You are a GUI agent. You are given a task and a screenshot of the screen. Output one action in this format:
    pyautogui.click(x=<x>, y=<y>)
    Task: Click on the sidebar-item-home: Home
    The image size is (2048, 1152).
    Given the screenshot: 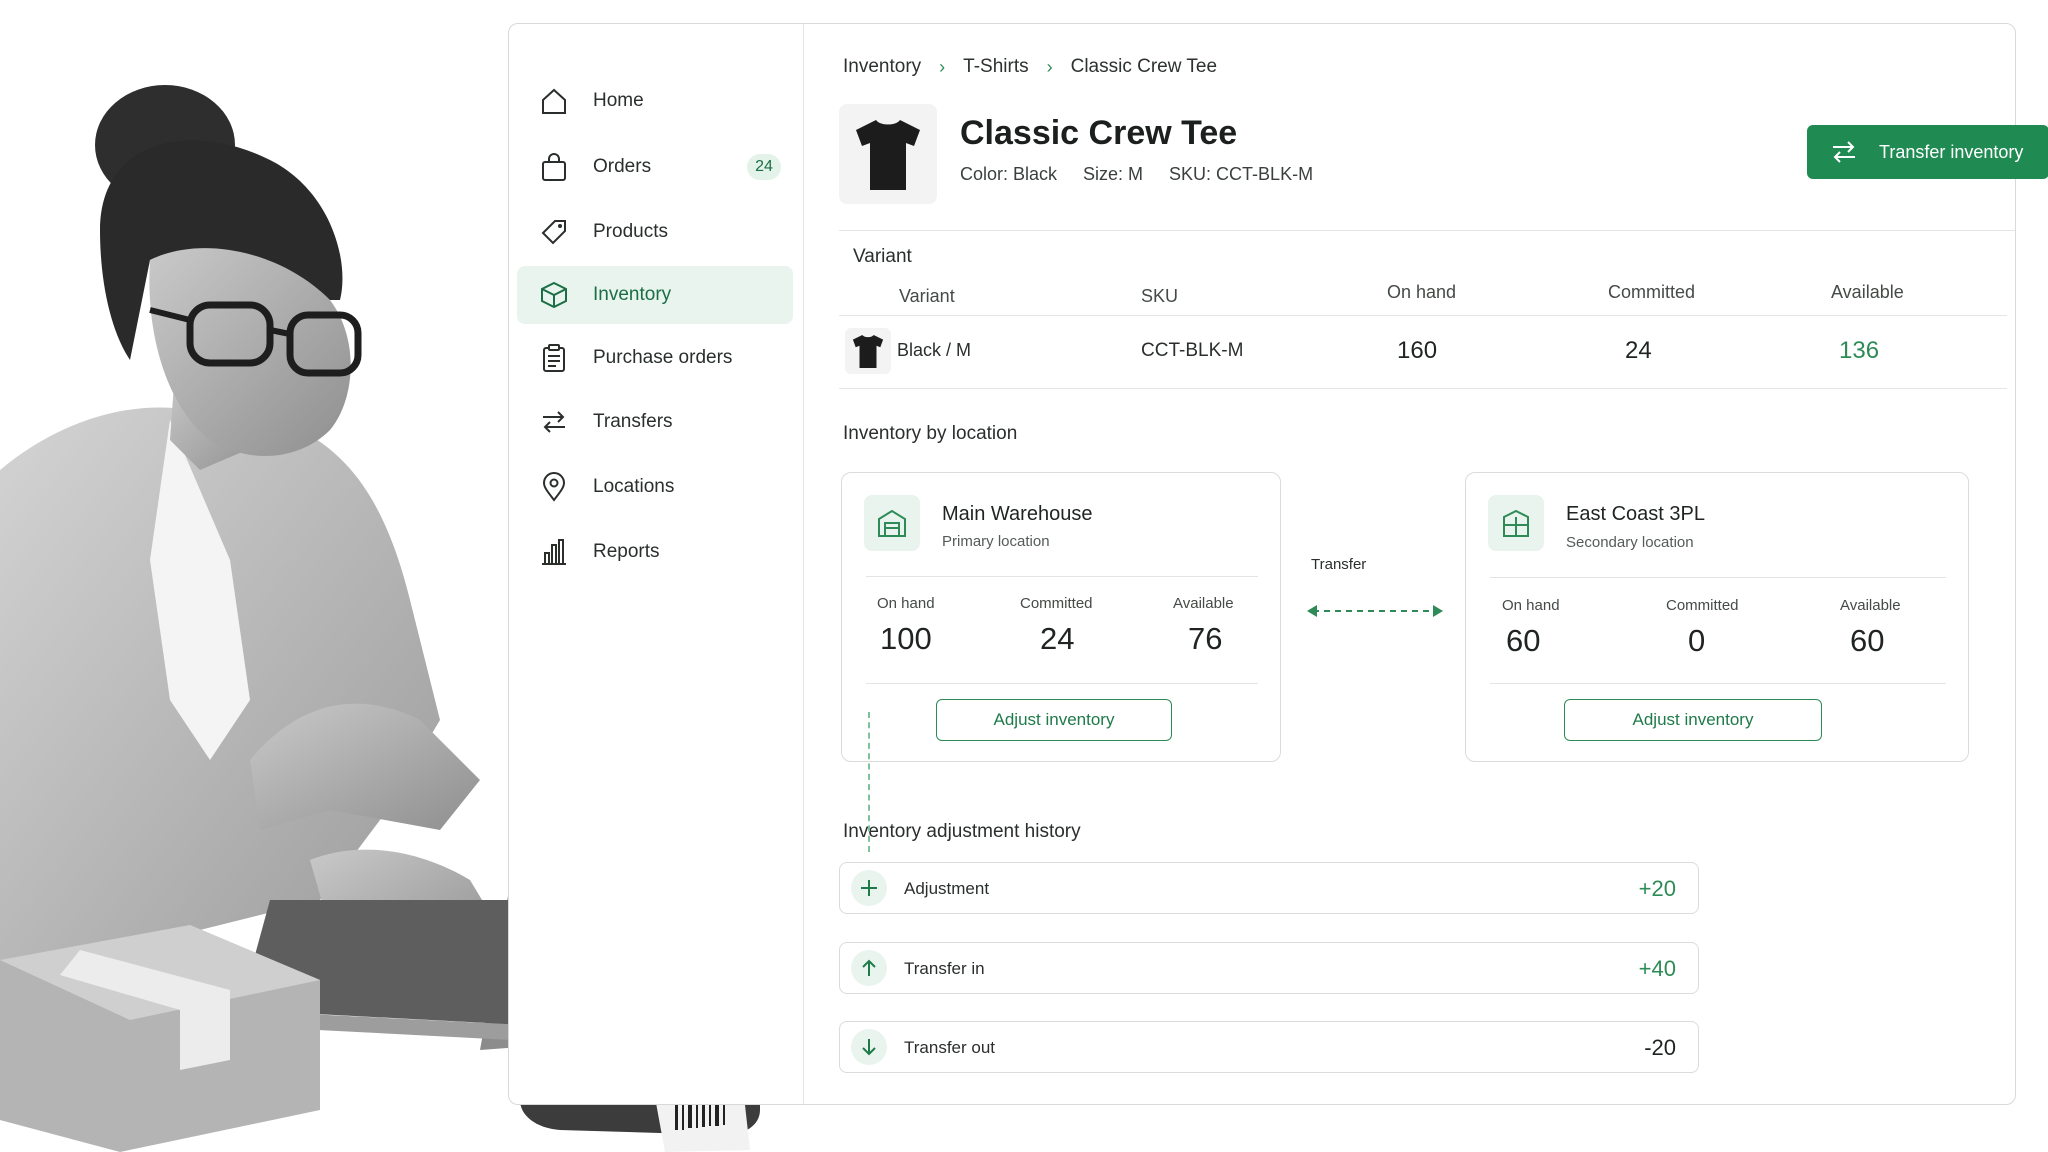 What is the action you would take?
    pyautogui.click(x=655, y=101)
    